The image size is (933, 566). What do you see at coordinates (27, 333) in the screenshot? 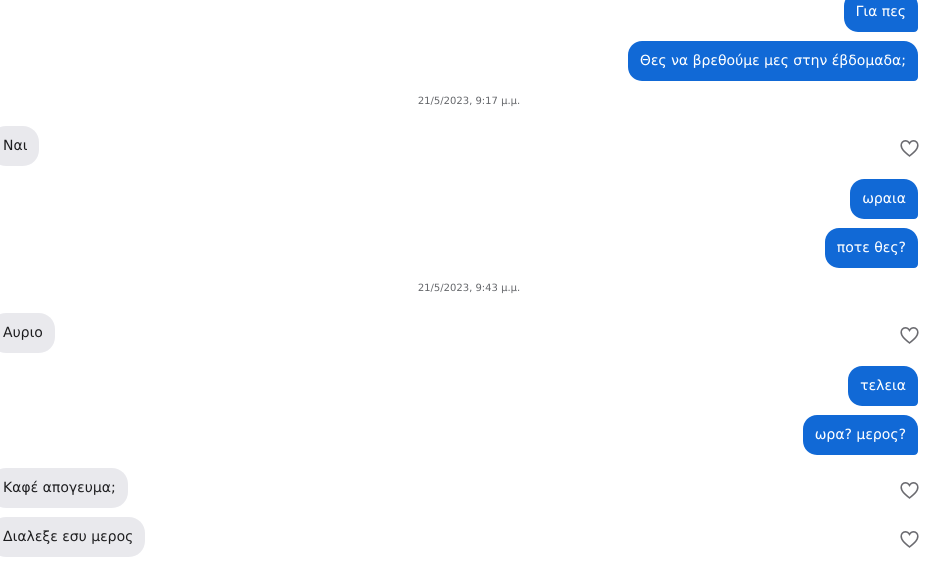
I see `received-message: Αυριο` at bounding box center [27, 333].